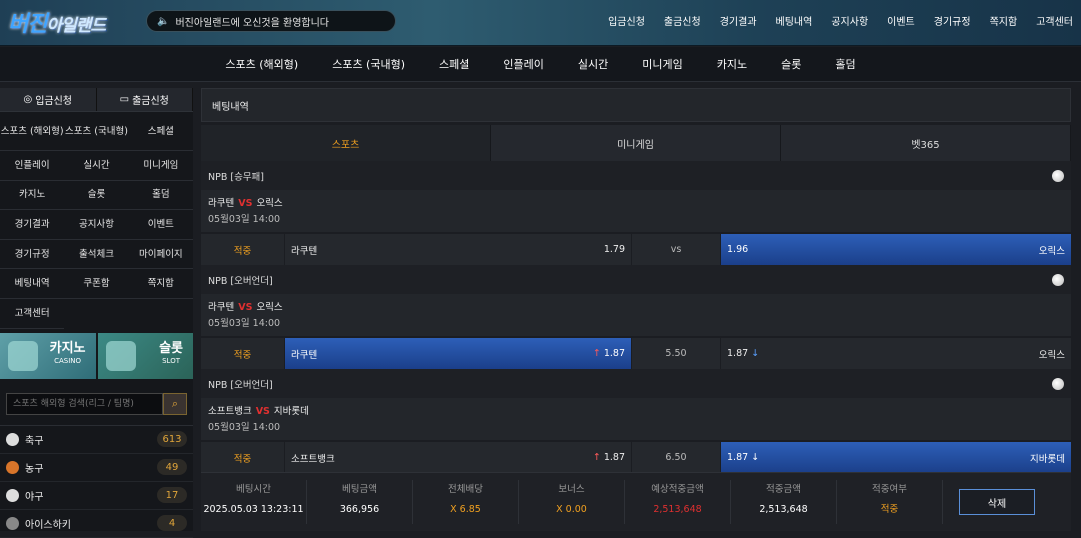  Describe the element at coordinates (662, 64) in the screenshot. I see `nav-minigame: 미니게임` at that location.